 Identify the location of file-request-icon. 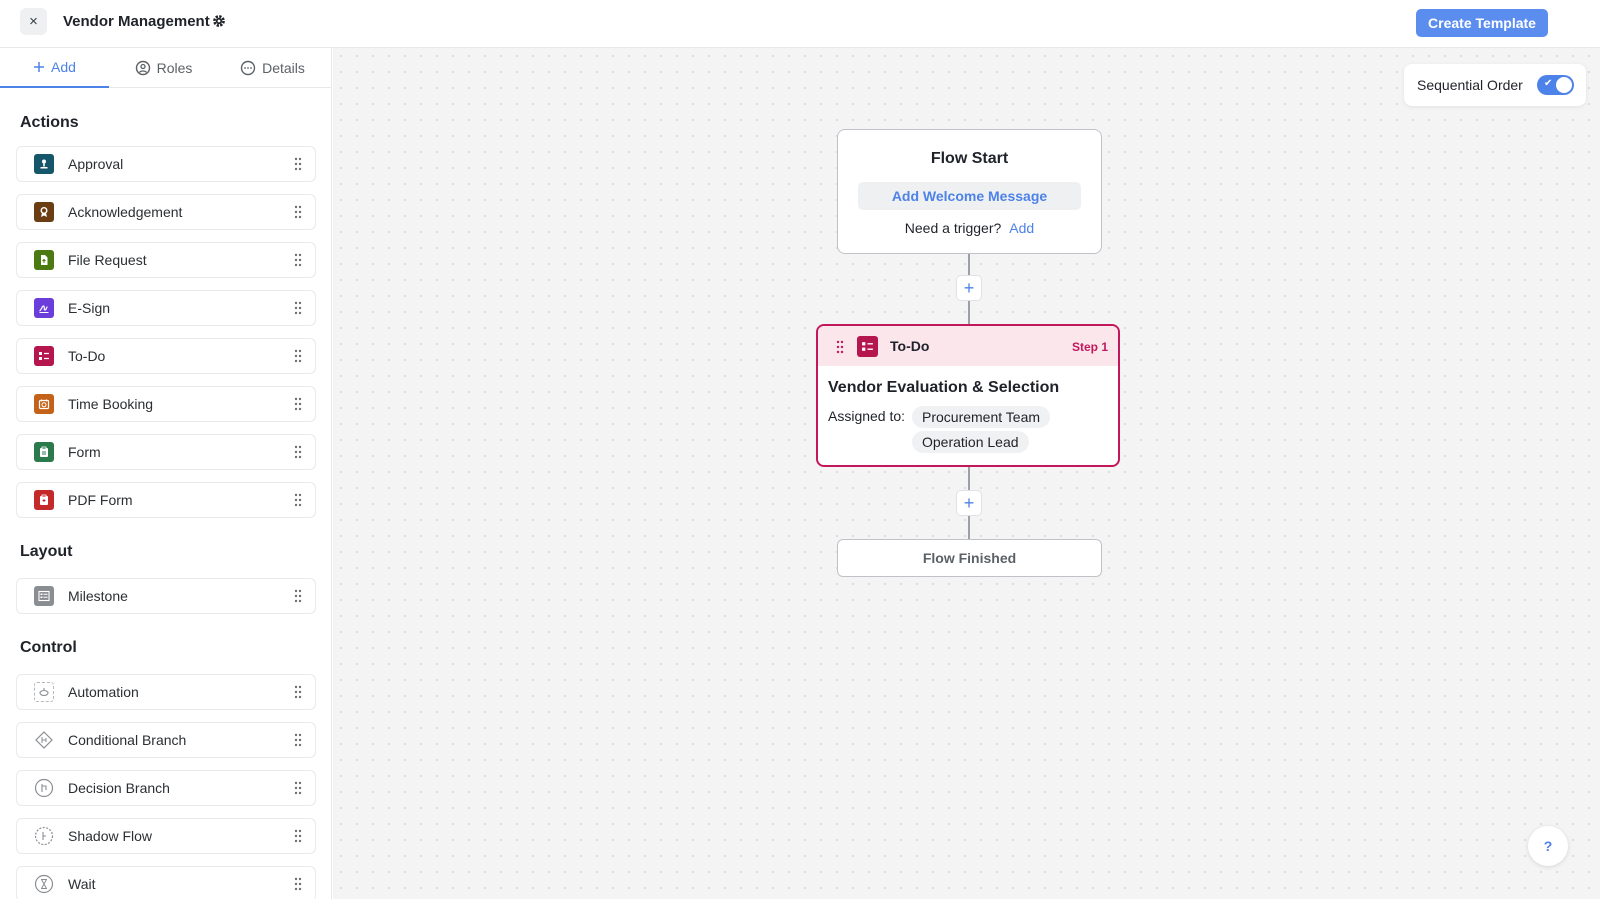
(44, 260).